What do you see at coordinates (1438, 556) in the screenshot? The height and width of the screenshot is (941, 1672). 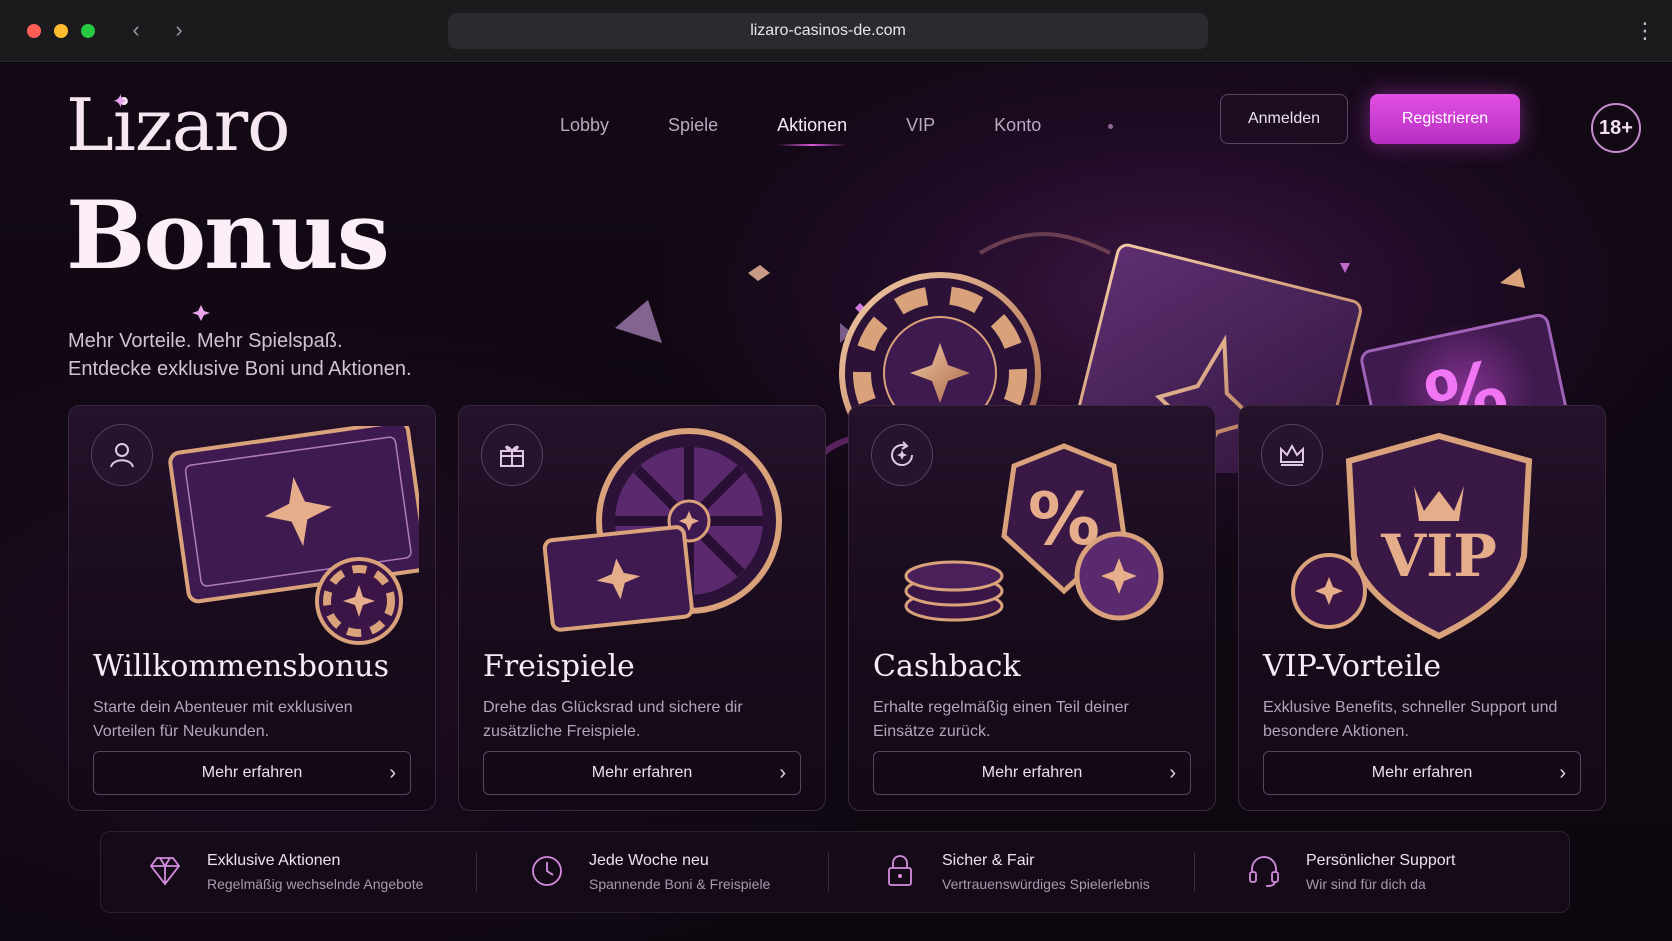 I see `vip-shield-text: VIP` at bounding box center [1438, 556].